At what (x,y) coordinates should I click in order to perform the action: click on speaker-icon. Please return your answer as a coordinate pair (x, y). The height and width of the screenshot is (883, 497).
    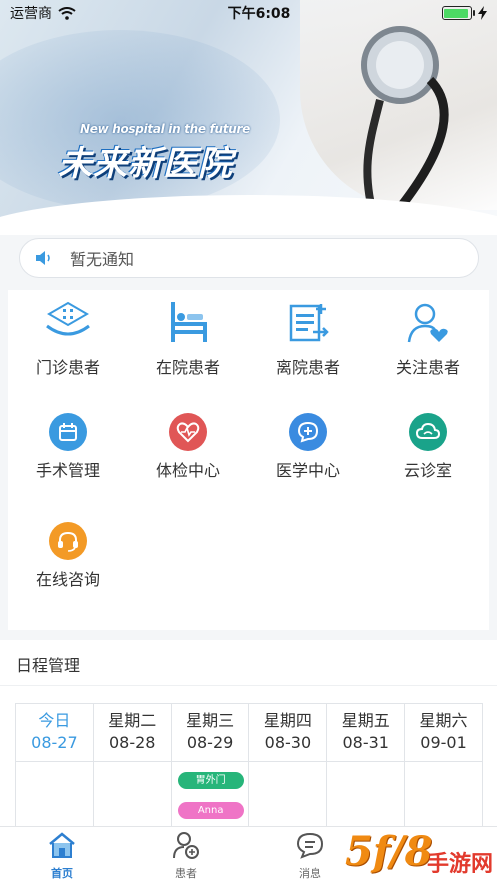
    Looking at the image, I should click on (43, 258).